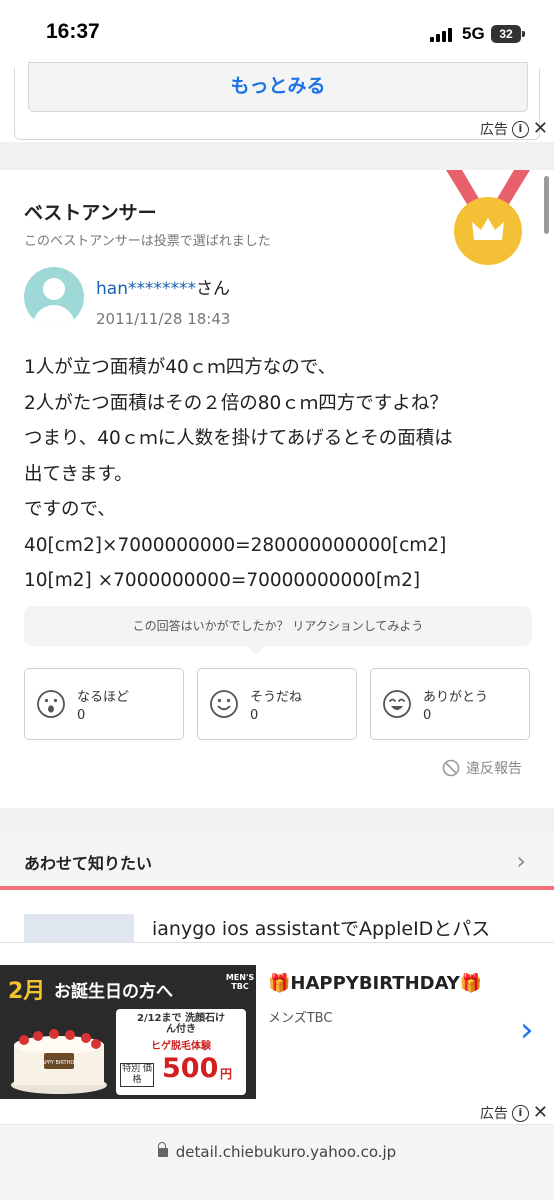 The width and height of the screenshot is (554, 1200). I want to click on ad-offer: ヒゲ脱毛体験, so click(181, 1046).